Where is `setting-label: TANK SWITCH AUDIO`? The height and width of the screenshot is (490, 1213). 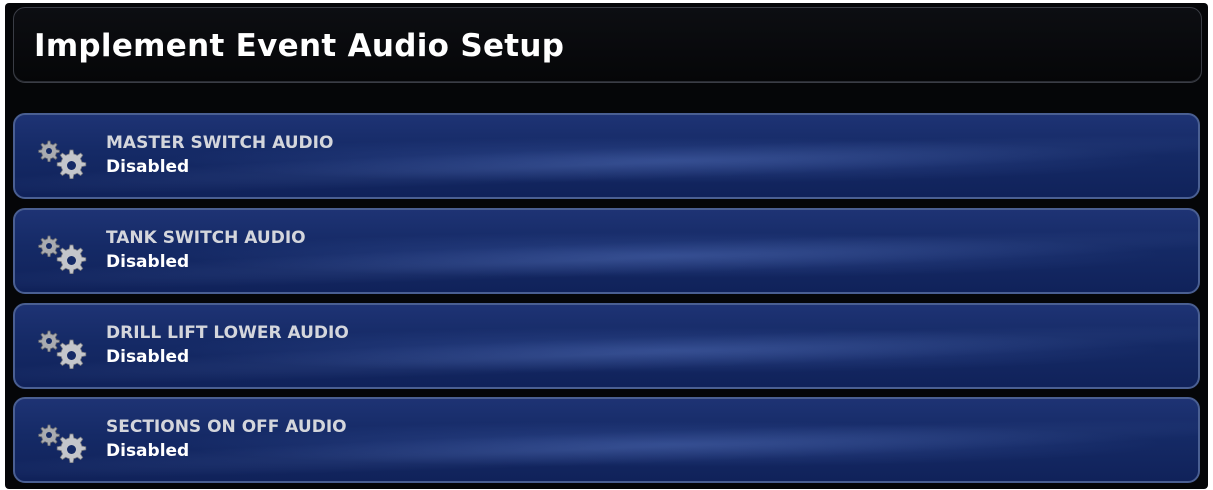 setting-label: TANK SWITCH AUDIO is located at coordinates (206, 238).